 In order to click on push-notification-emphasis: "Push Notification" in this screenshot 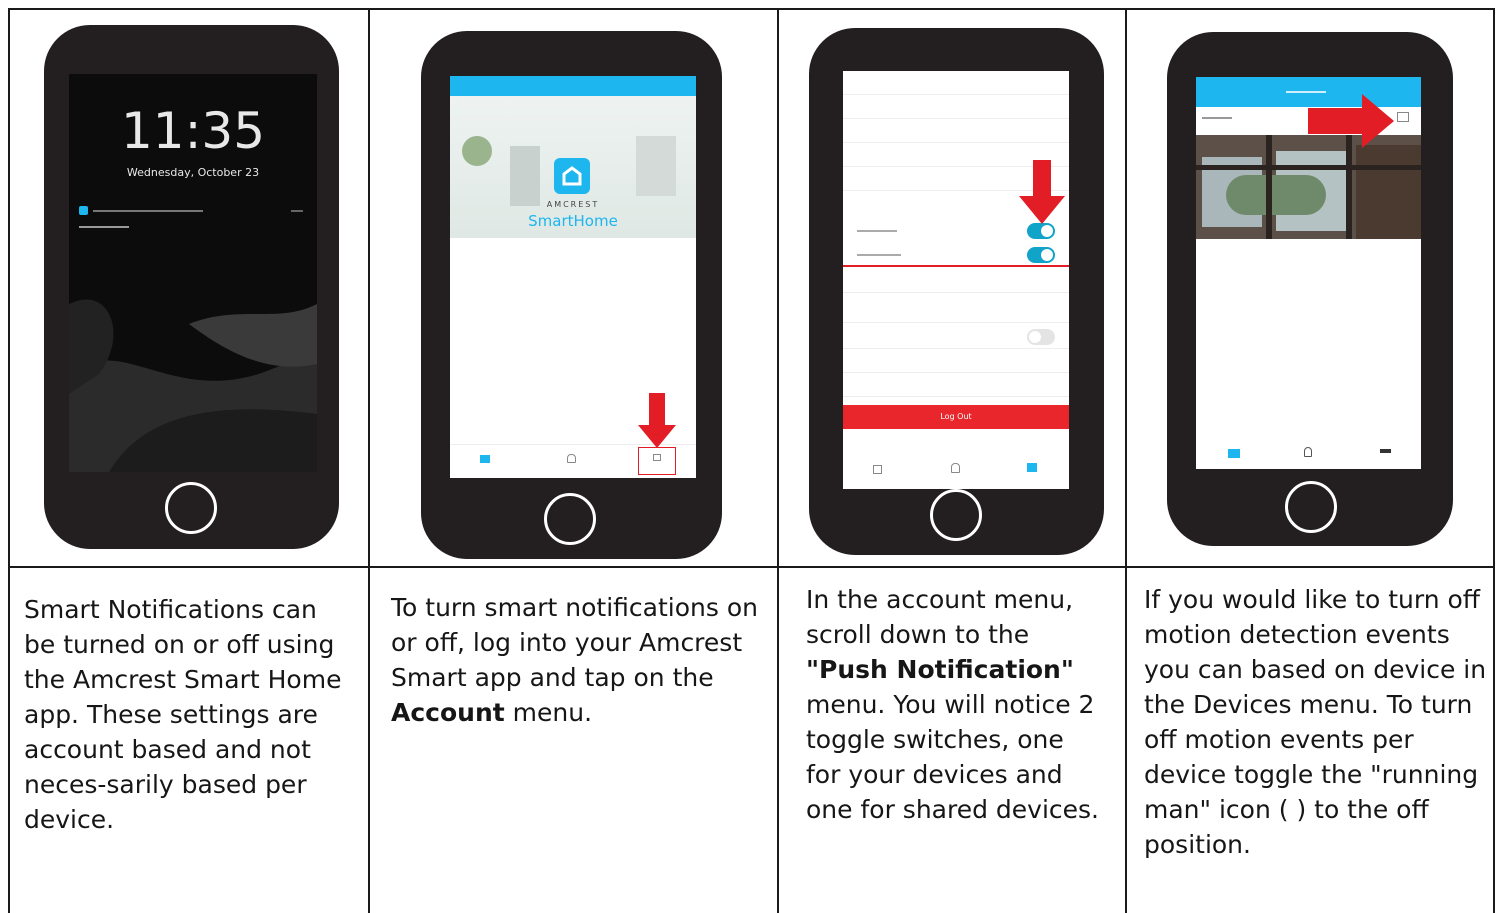, I will do `click(940, 669)`.